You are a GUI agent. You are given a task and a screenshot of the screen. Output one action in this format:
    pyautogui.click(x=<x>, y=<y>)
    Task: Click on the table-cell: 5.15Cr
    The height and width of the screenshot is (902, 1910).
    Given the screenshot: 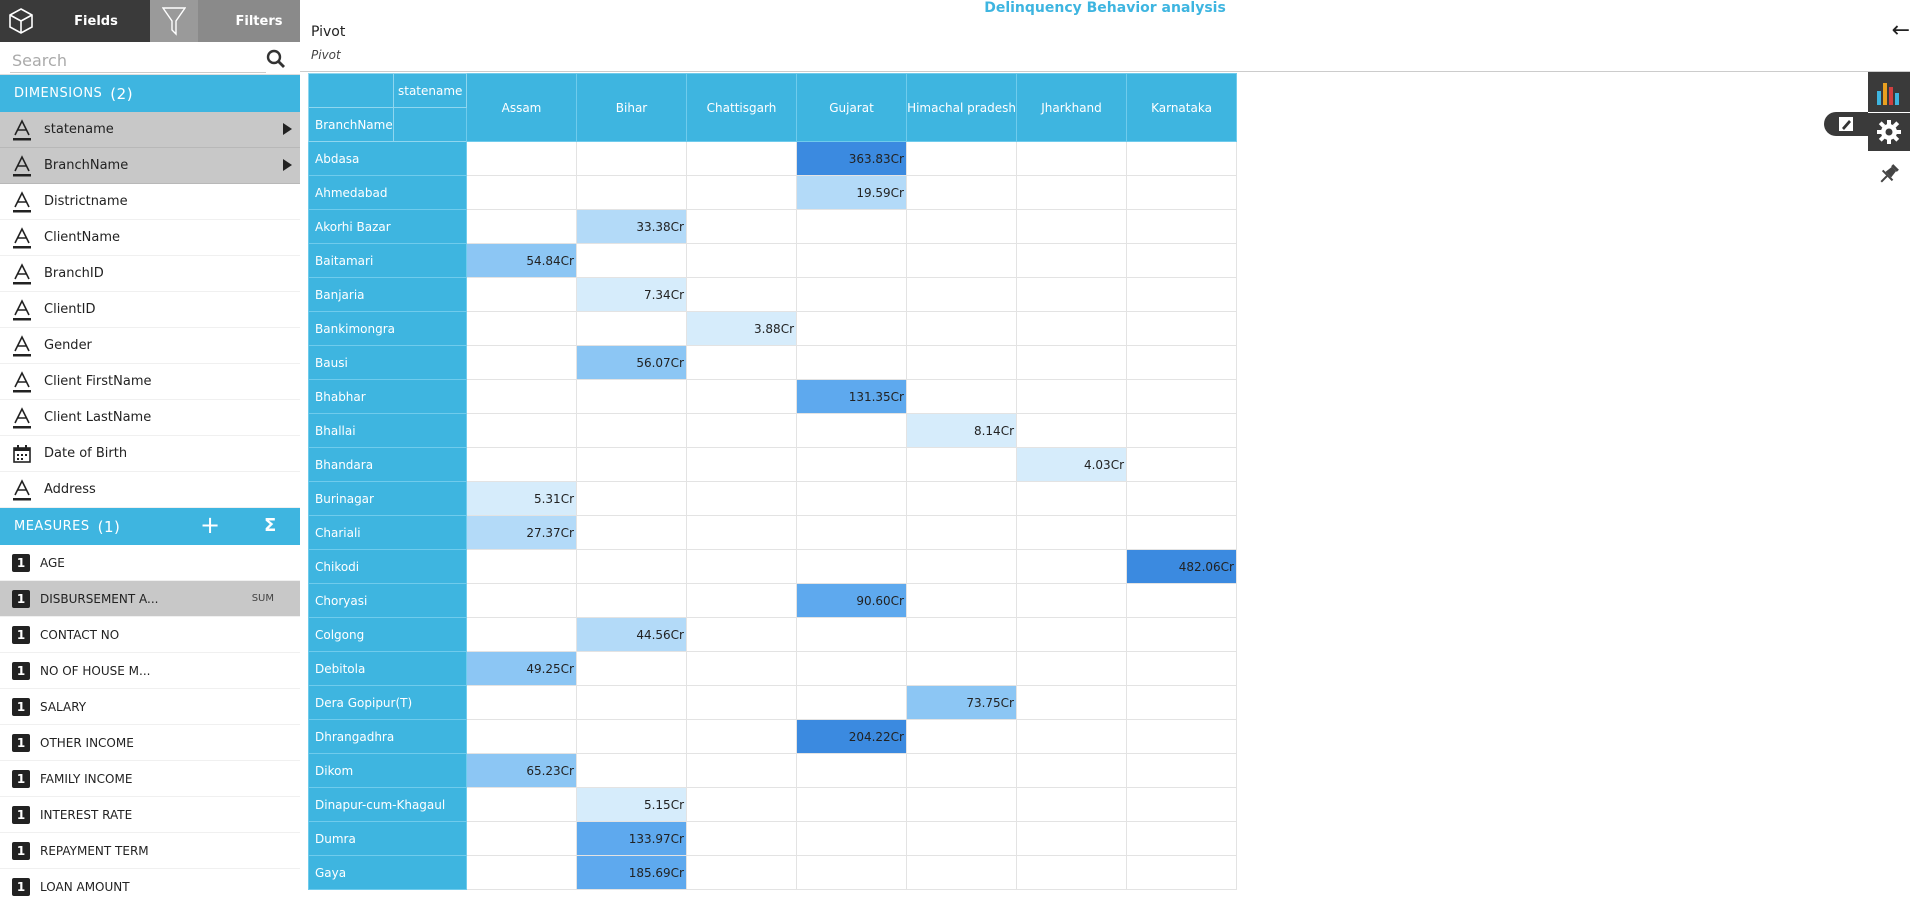 What is the action you would take?
    pyautogui.click(x=631, y=804)
    